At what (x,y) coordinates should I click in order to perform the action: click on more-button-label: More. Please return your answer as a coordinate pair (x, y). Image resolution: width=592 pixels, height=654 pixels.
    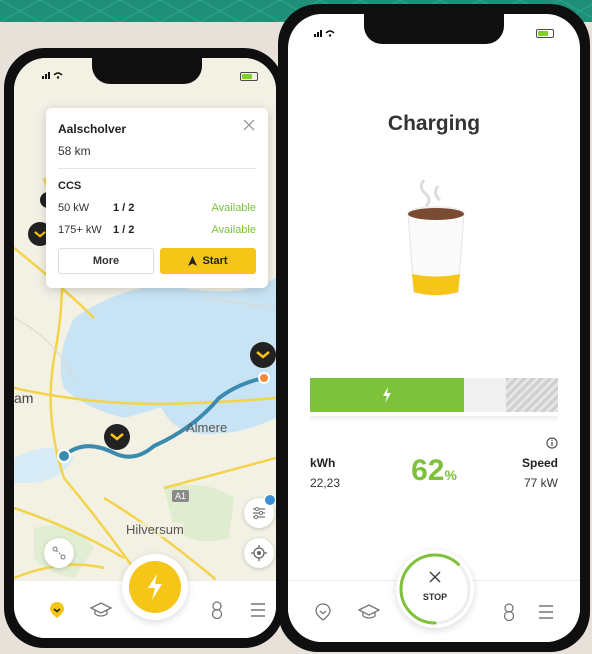
    Looking at the image, I should click on (106, 261).